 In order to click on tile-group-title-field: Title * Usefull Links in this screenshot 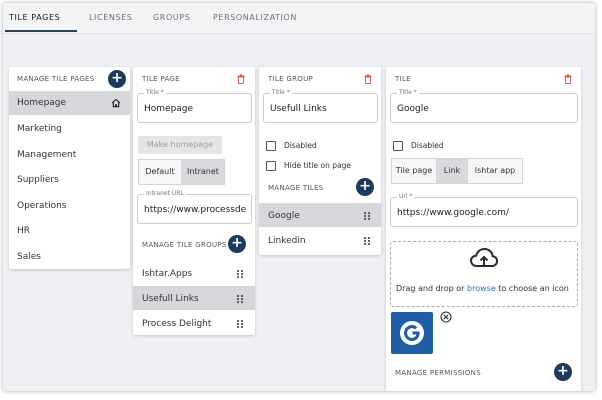, I will do `click(320, 106)`.